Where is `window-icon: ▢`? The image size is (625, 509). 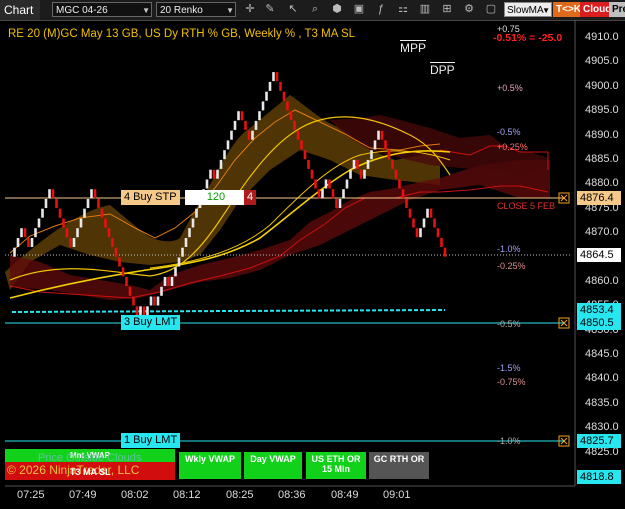
window-icon: ▢ is located at coordinates (491, 9).